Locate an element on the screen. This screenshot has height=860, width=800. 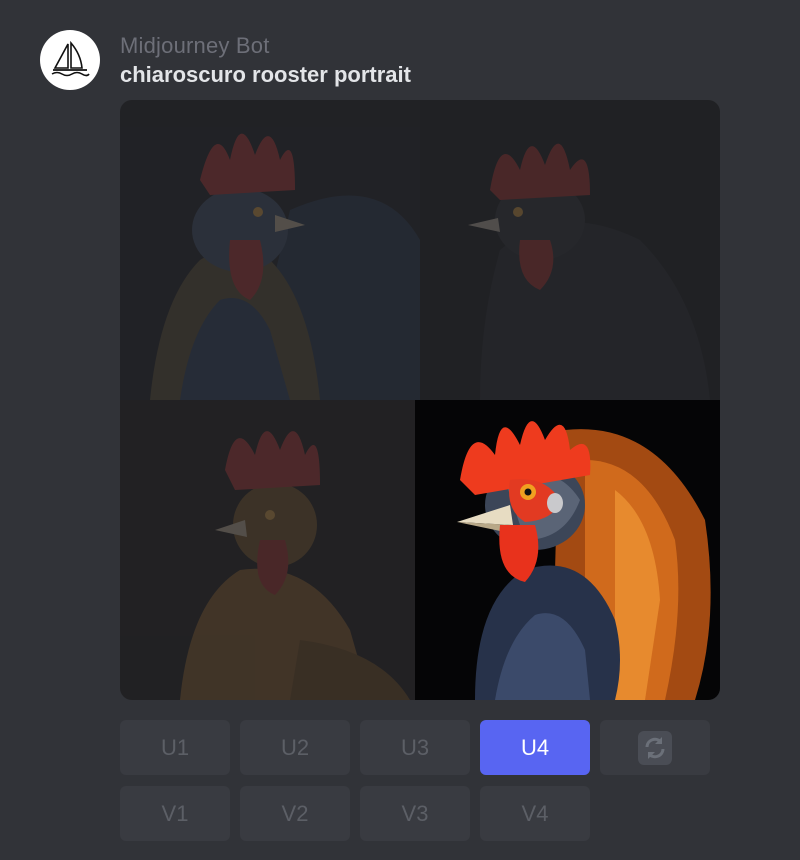
upscale-button-u2: U2 is located at coordinates (295, 747).